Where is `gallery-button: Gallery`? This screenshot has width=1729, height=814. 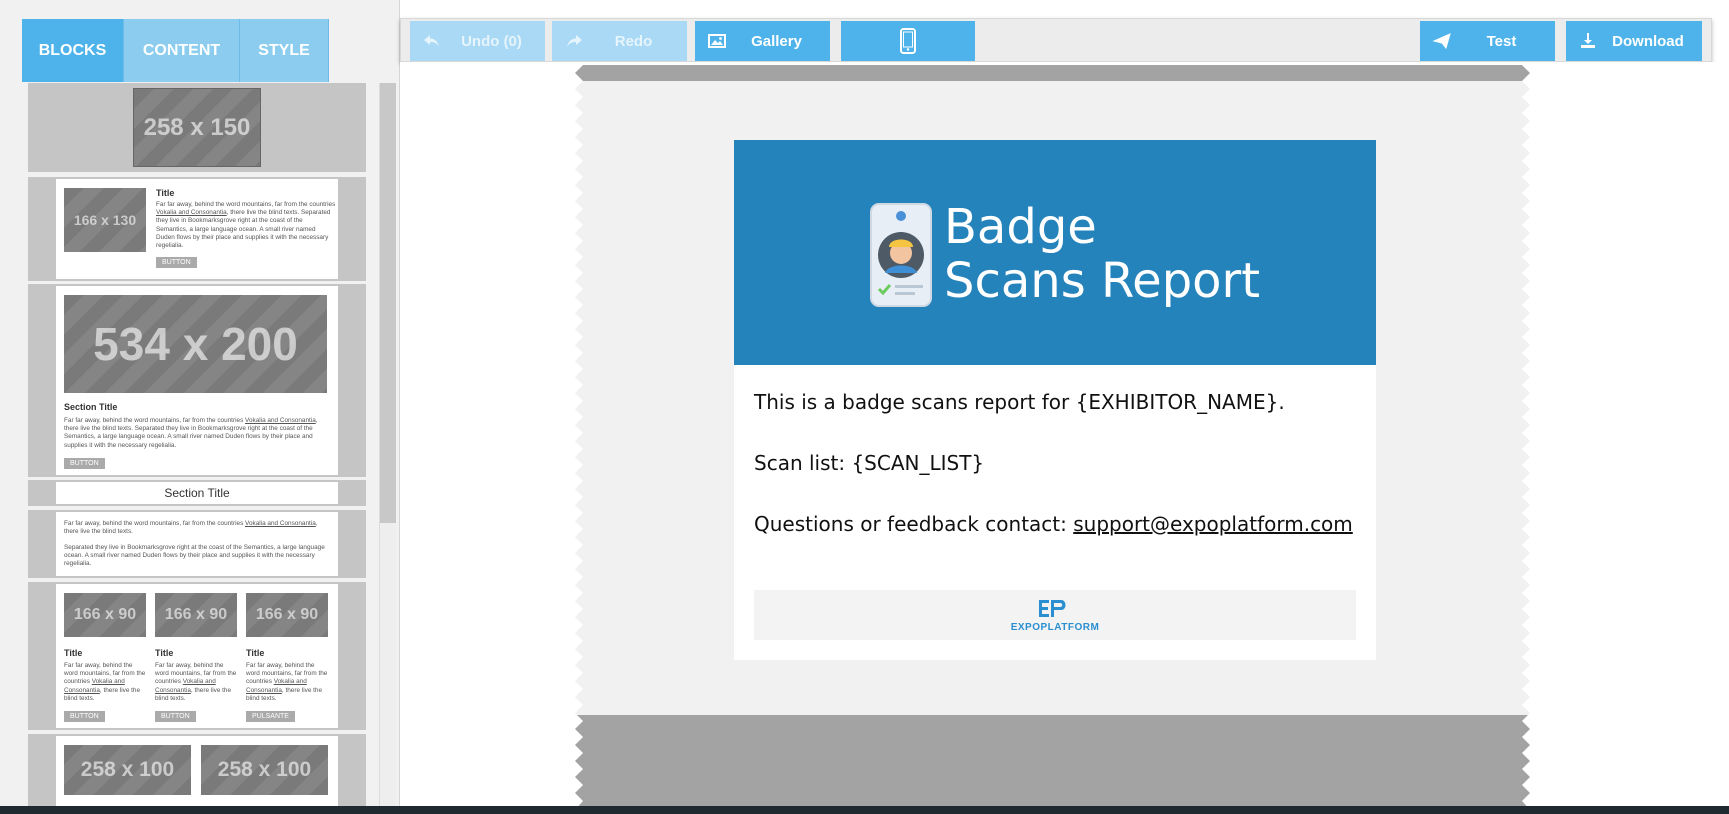
gallery-button: Gallery is located at coordinates (762, 41).